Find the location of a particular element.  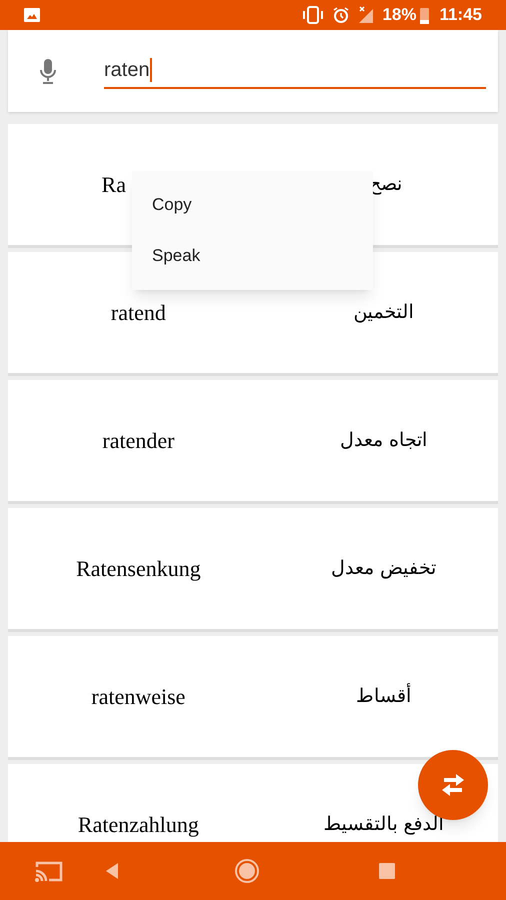

arabic-translation: اتجاه معدل is located at coordinates (383, 441).